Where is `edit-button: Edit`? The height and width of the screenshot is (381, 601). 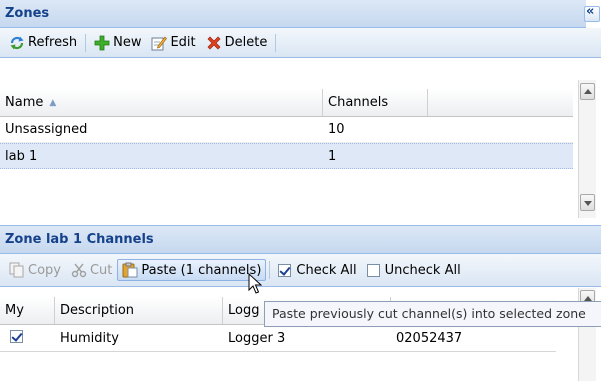 edit-button: Edit is located at coordinates (173, 43).